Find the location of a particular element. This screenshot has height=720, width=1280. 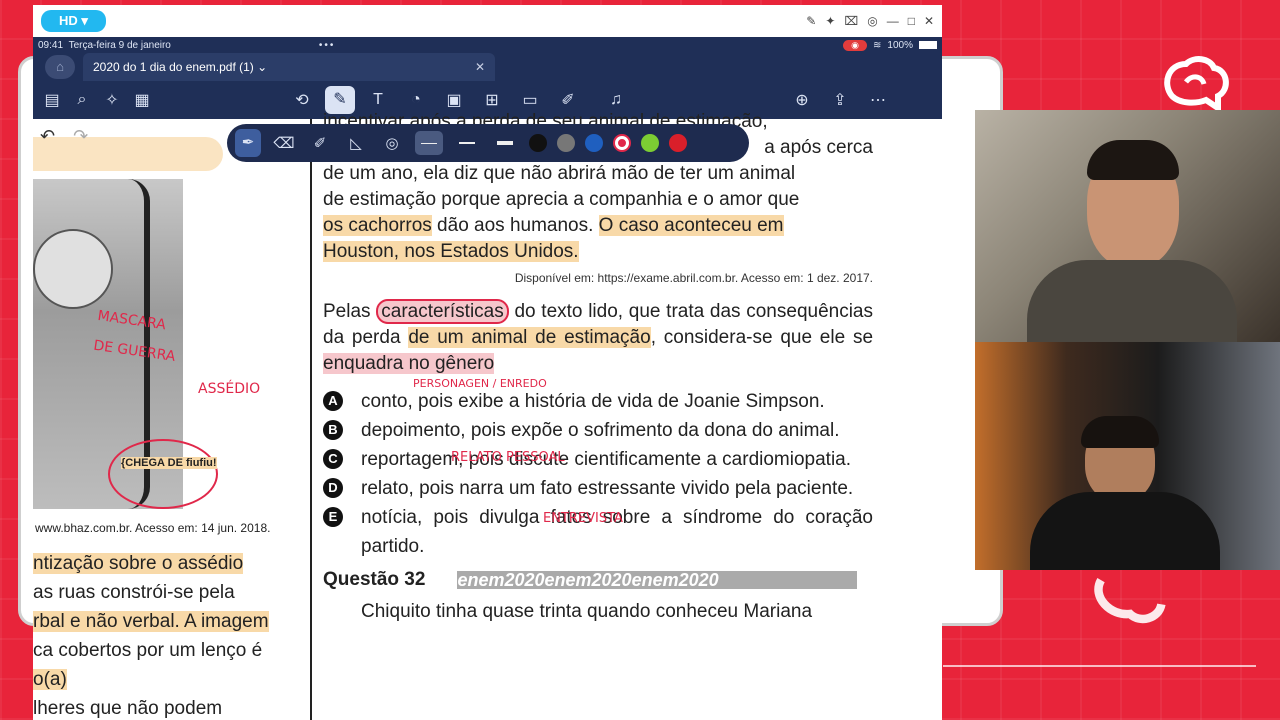

cartoon-face is located at coordinates (73, 269).